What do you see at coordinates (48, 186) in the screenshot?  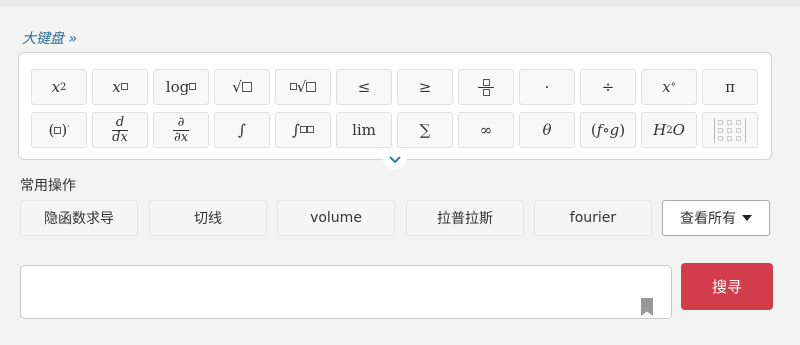 I see `common-ops-title: 常用操作` at bounding box center [48, 186].